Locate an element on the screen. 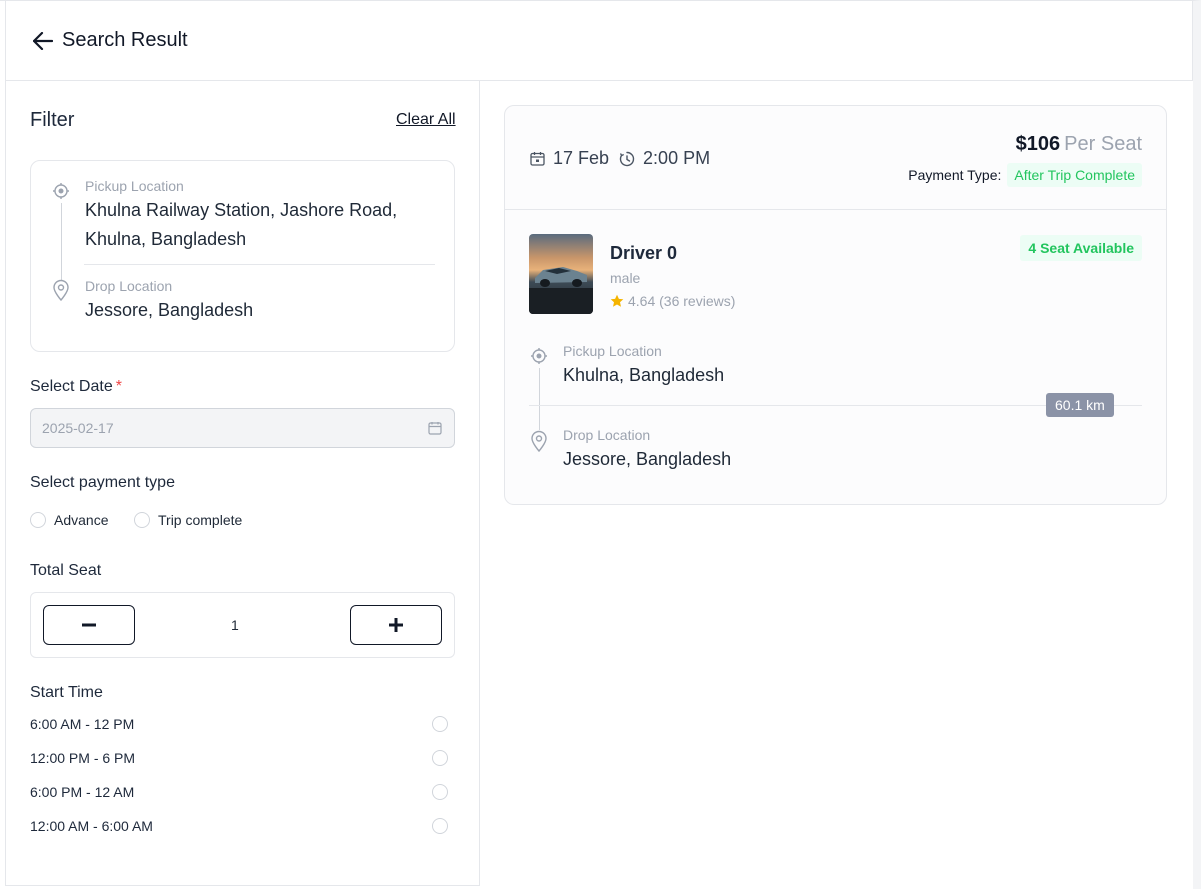 The image size is (1201, 889). time-option-afternoon: 12:00 PM - 6 PM is located at coordinates (239, 758).